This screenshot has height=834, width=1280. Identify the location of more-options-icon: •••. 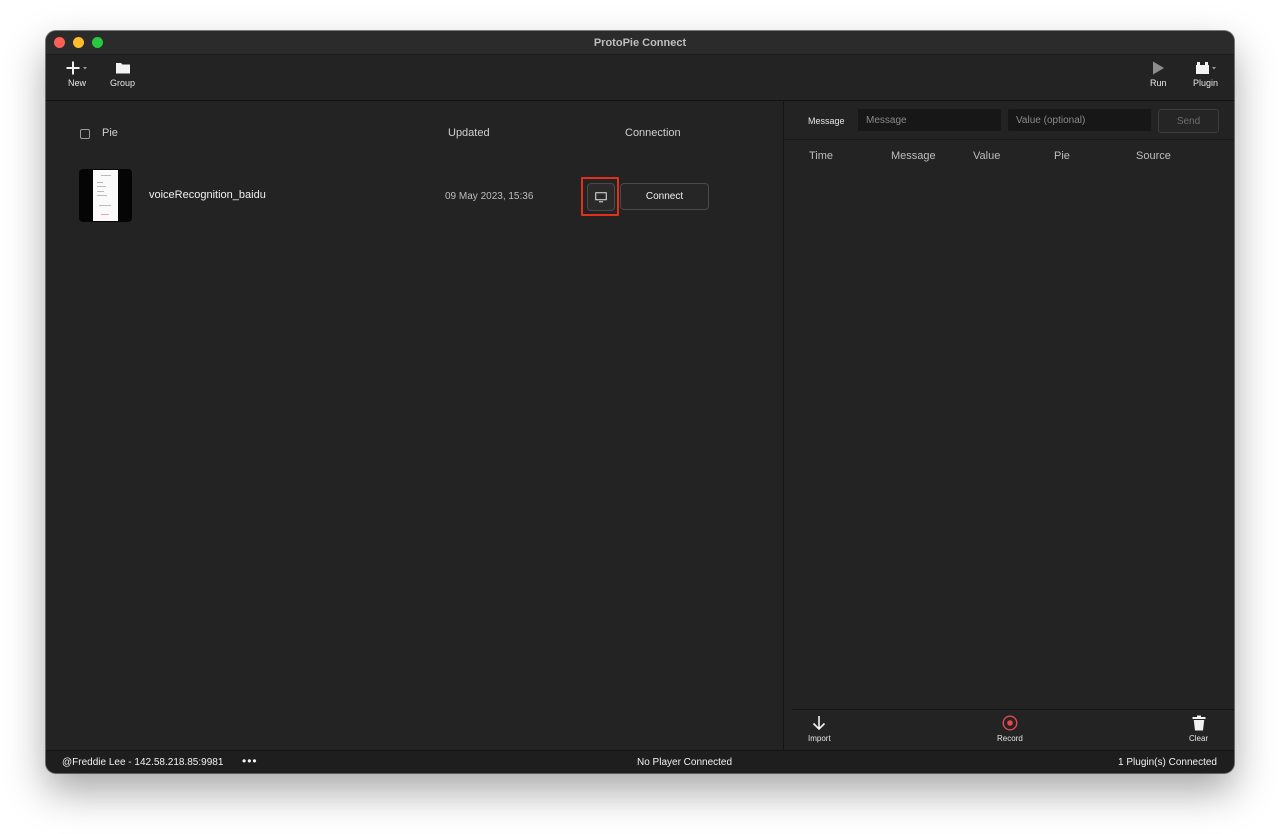
(250, 761).